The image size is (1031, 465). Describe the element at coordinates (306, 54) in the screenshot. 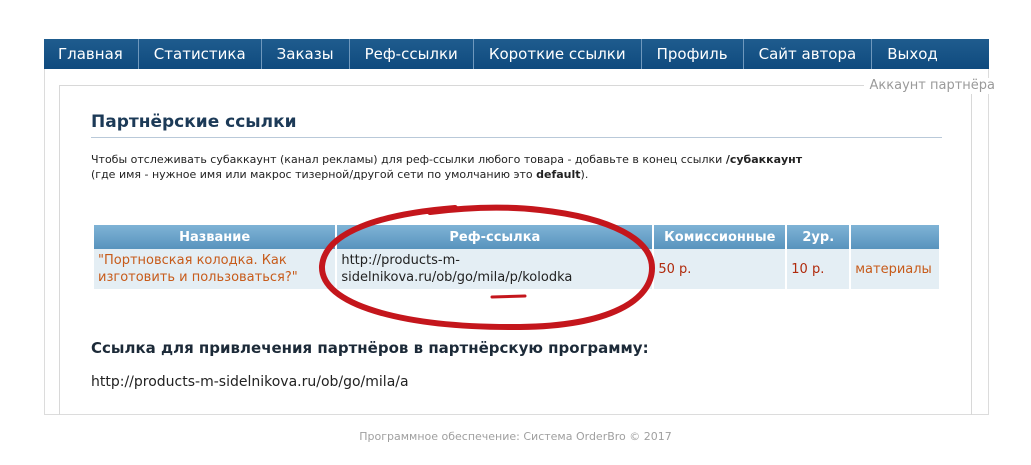

I see `nav-item-orders: Заказы` at that location.